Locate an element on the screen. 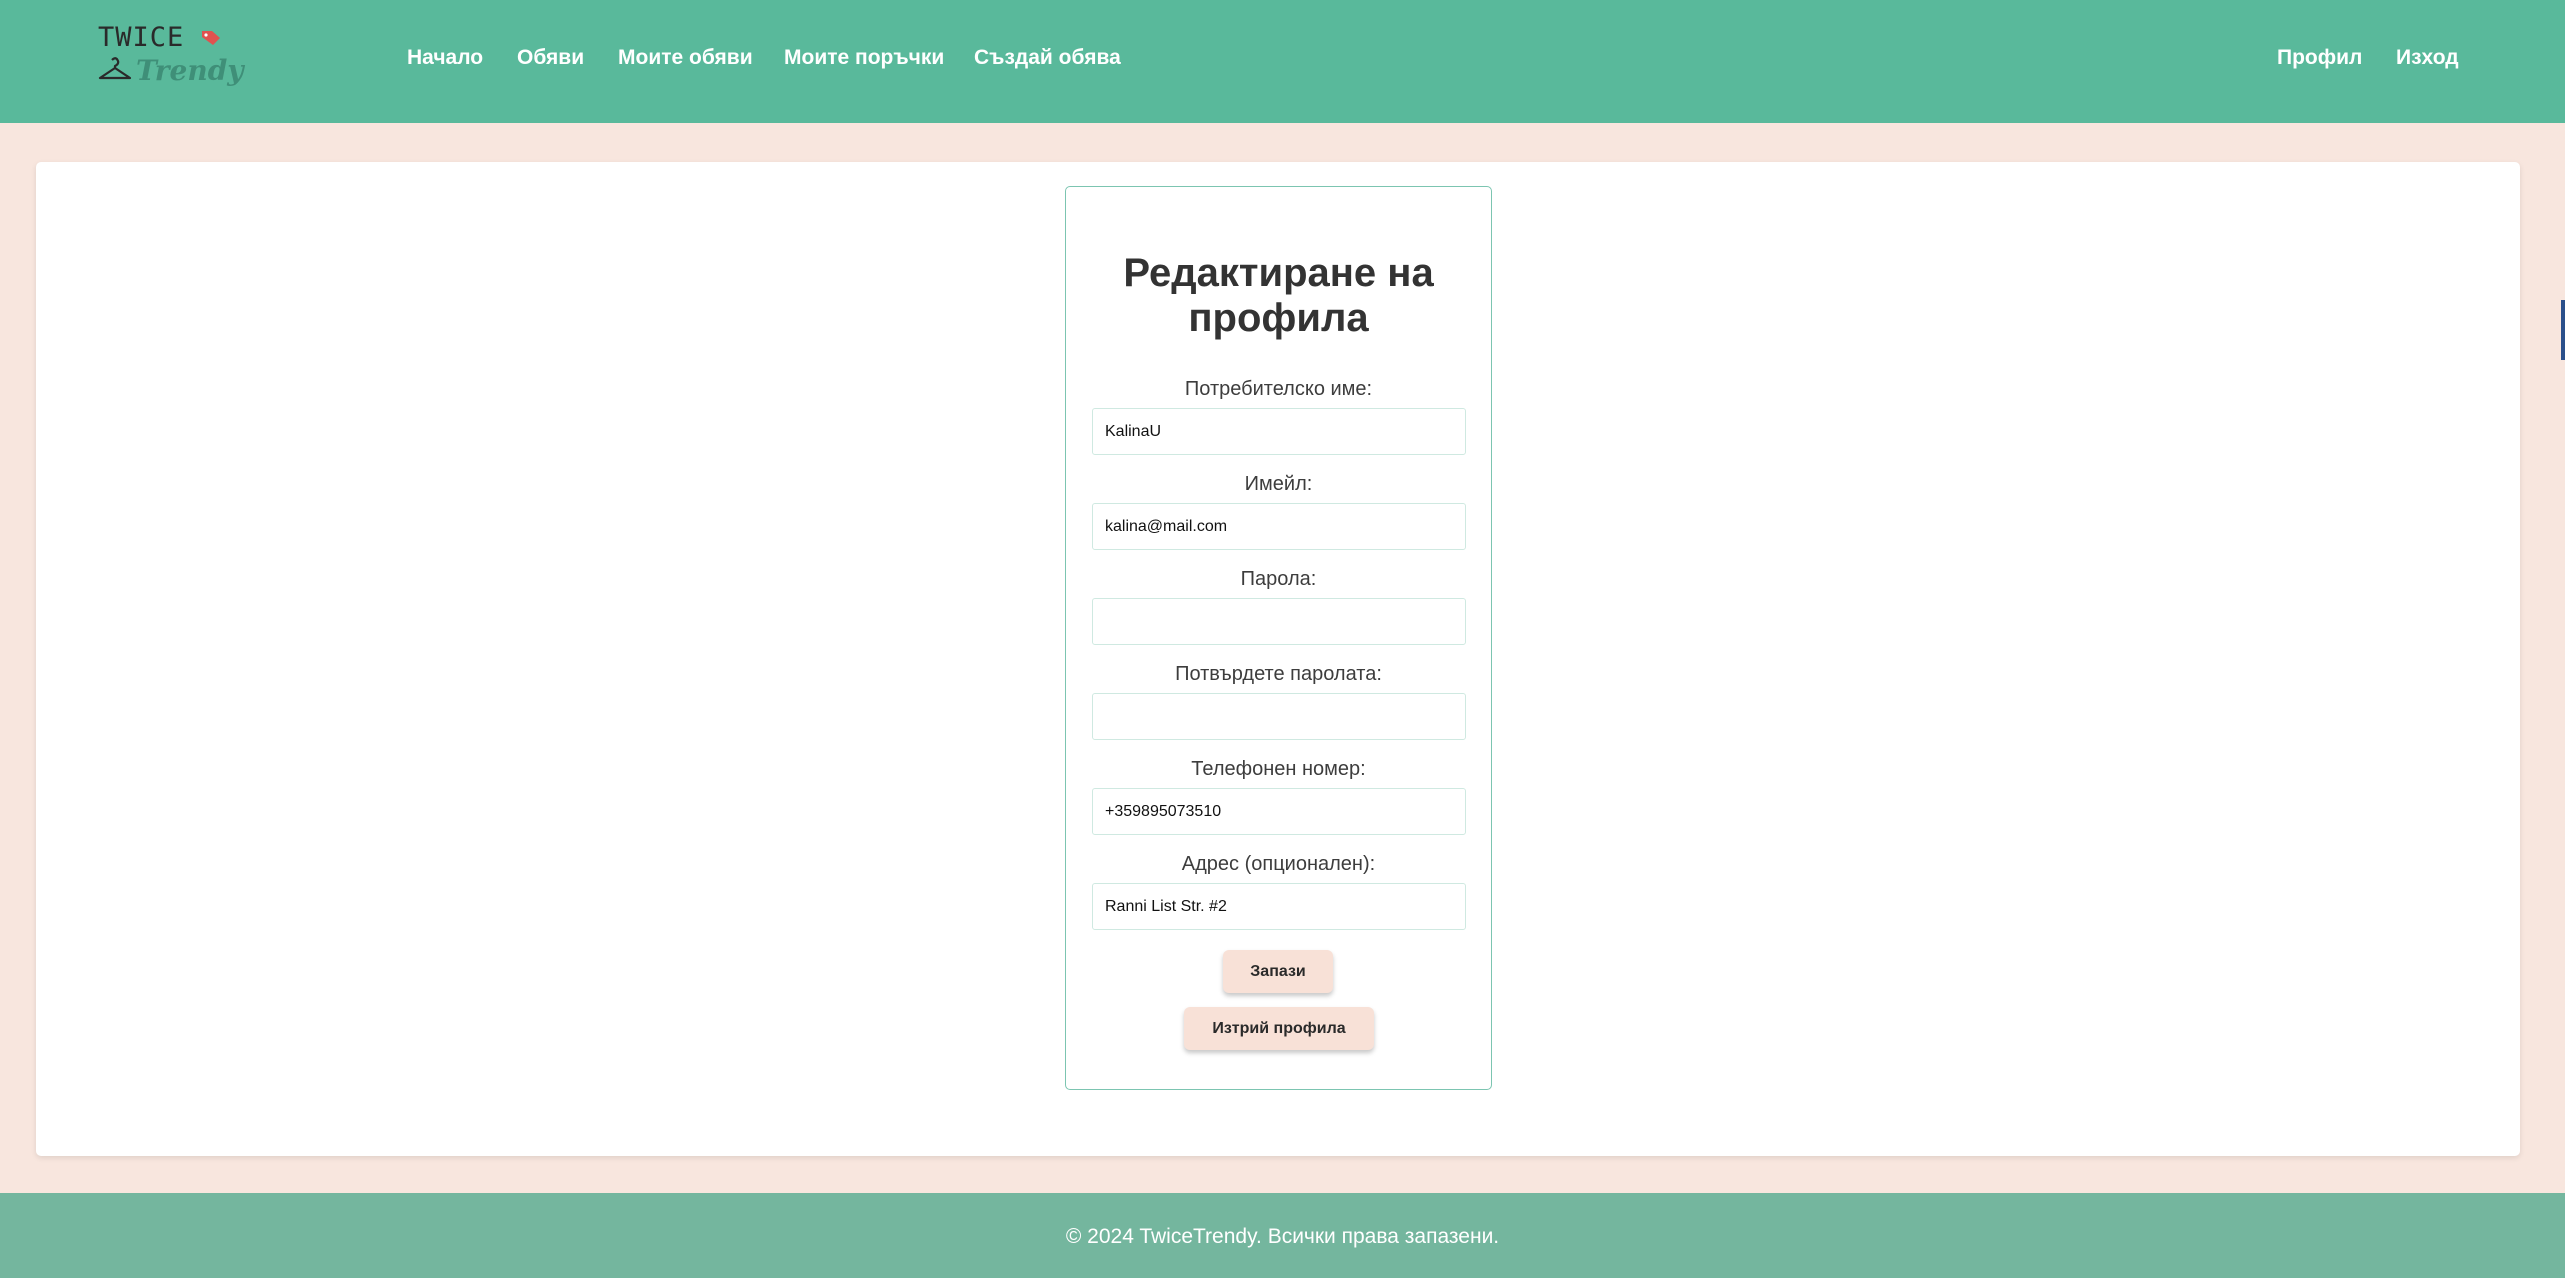  password-label: Парола: is located at coordinates (1278, 579).